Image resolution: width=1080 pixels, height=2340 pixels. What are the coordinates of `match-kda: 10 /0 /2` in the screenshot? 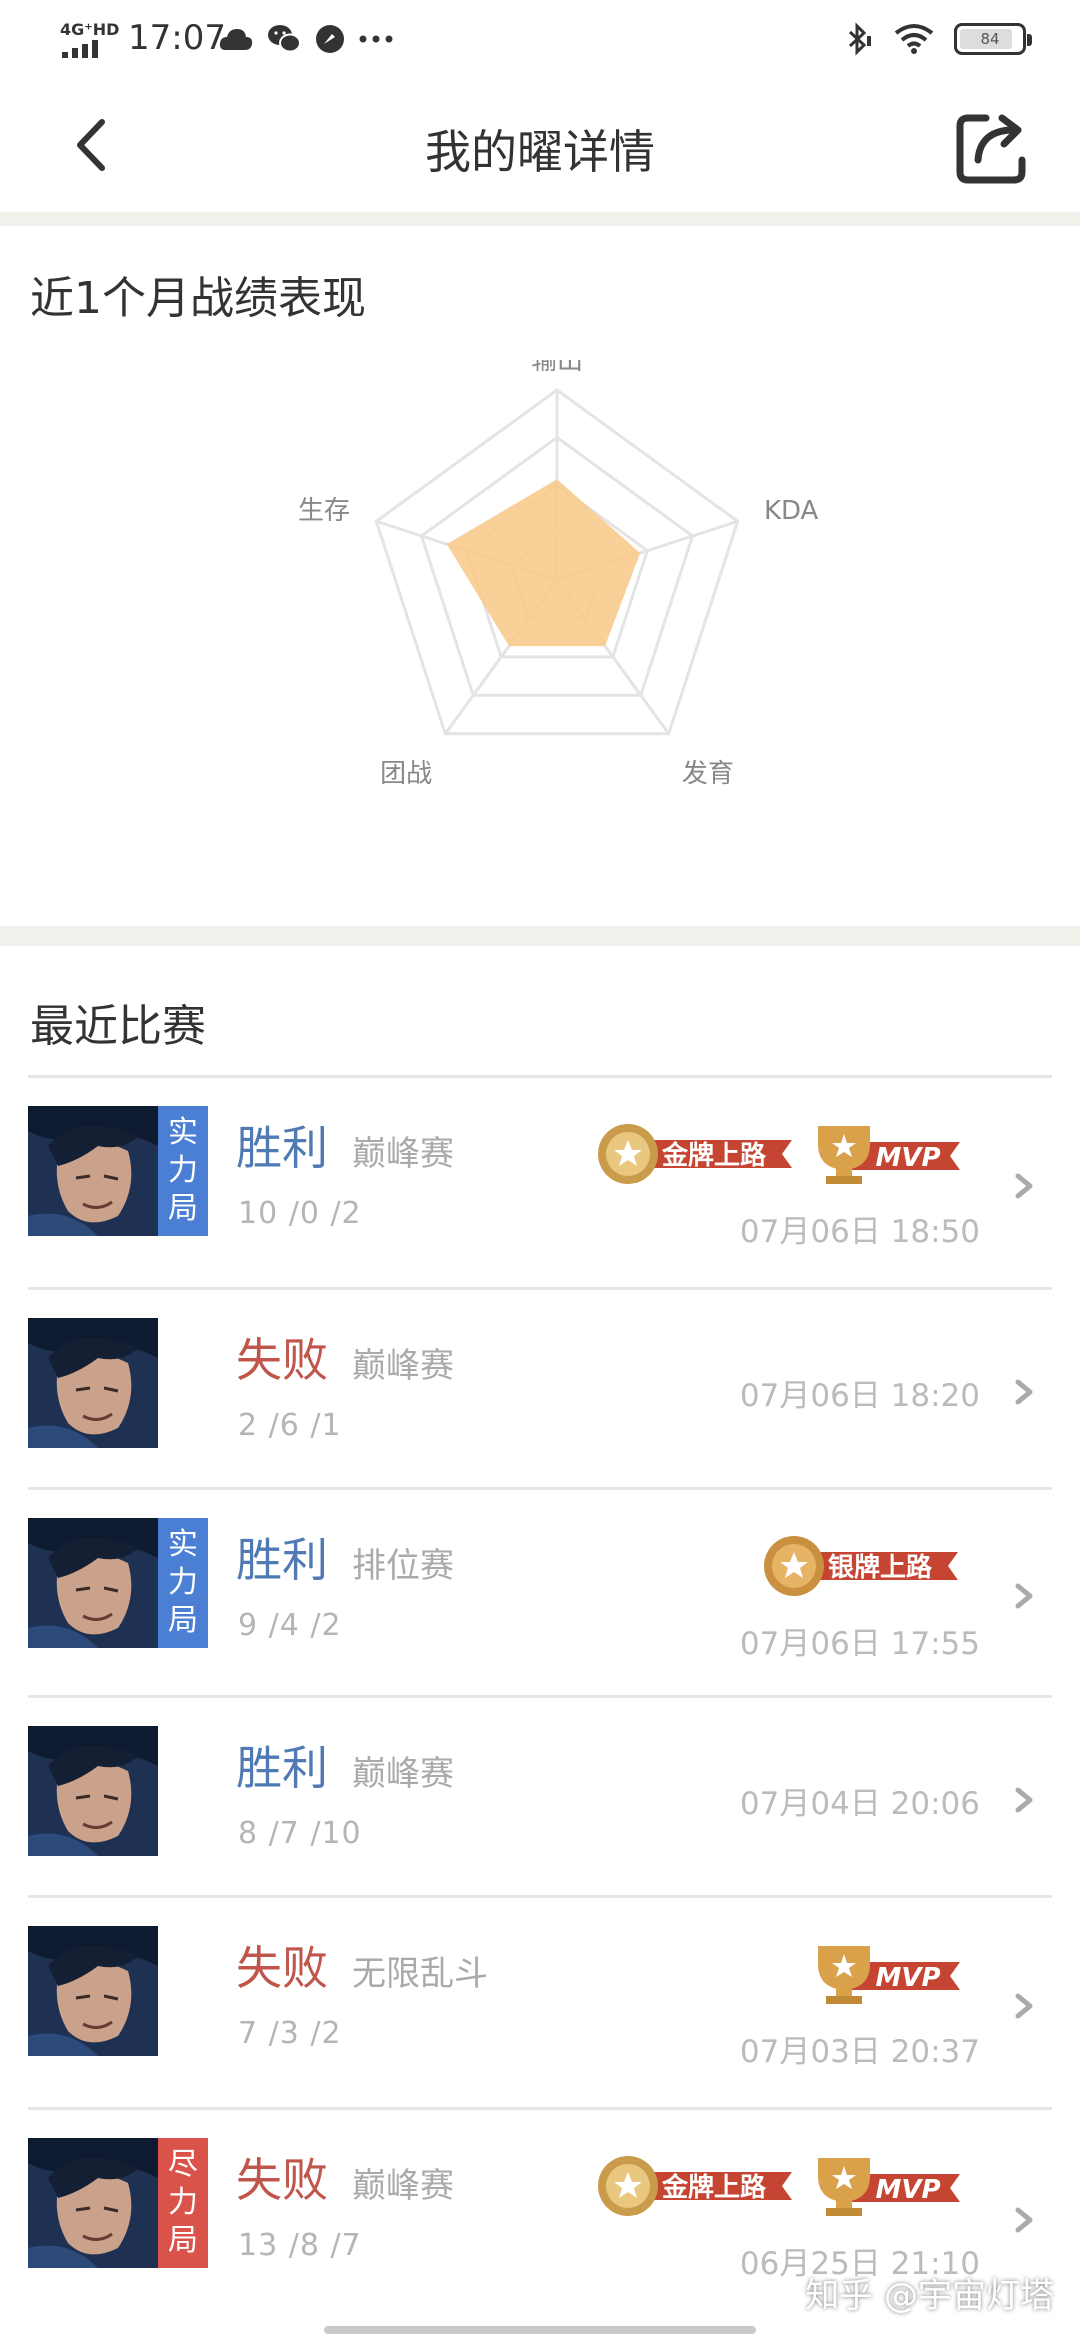 It's located at (300, 1213).